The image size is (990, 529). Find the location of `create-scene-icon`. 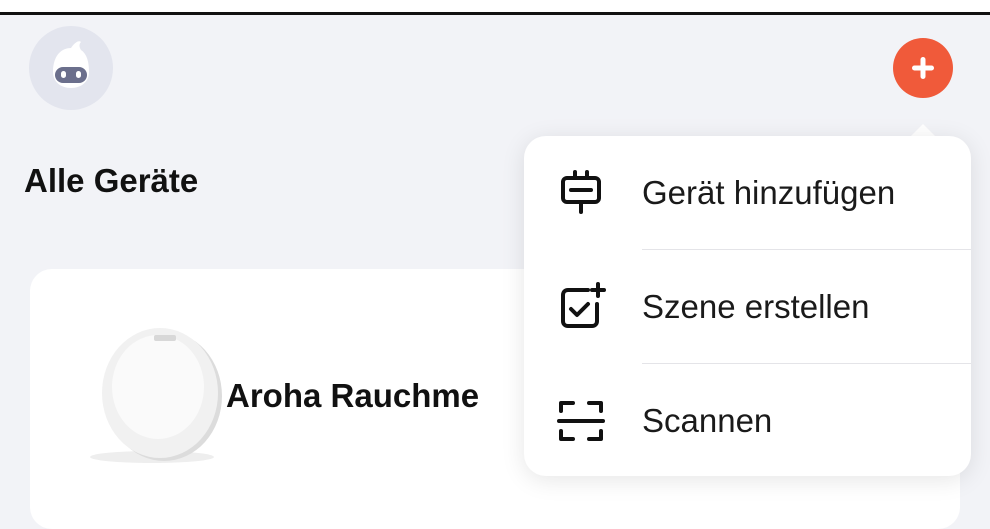

create-scene-icon is located at coordinates (581, 307).